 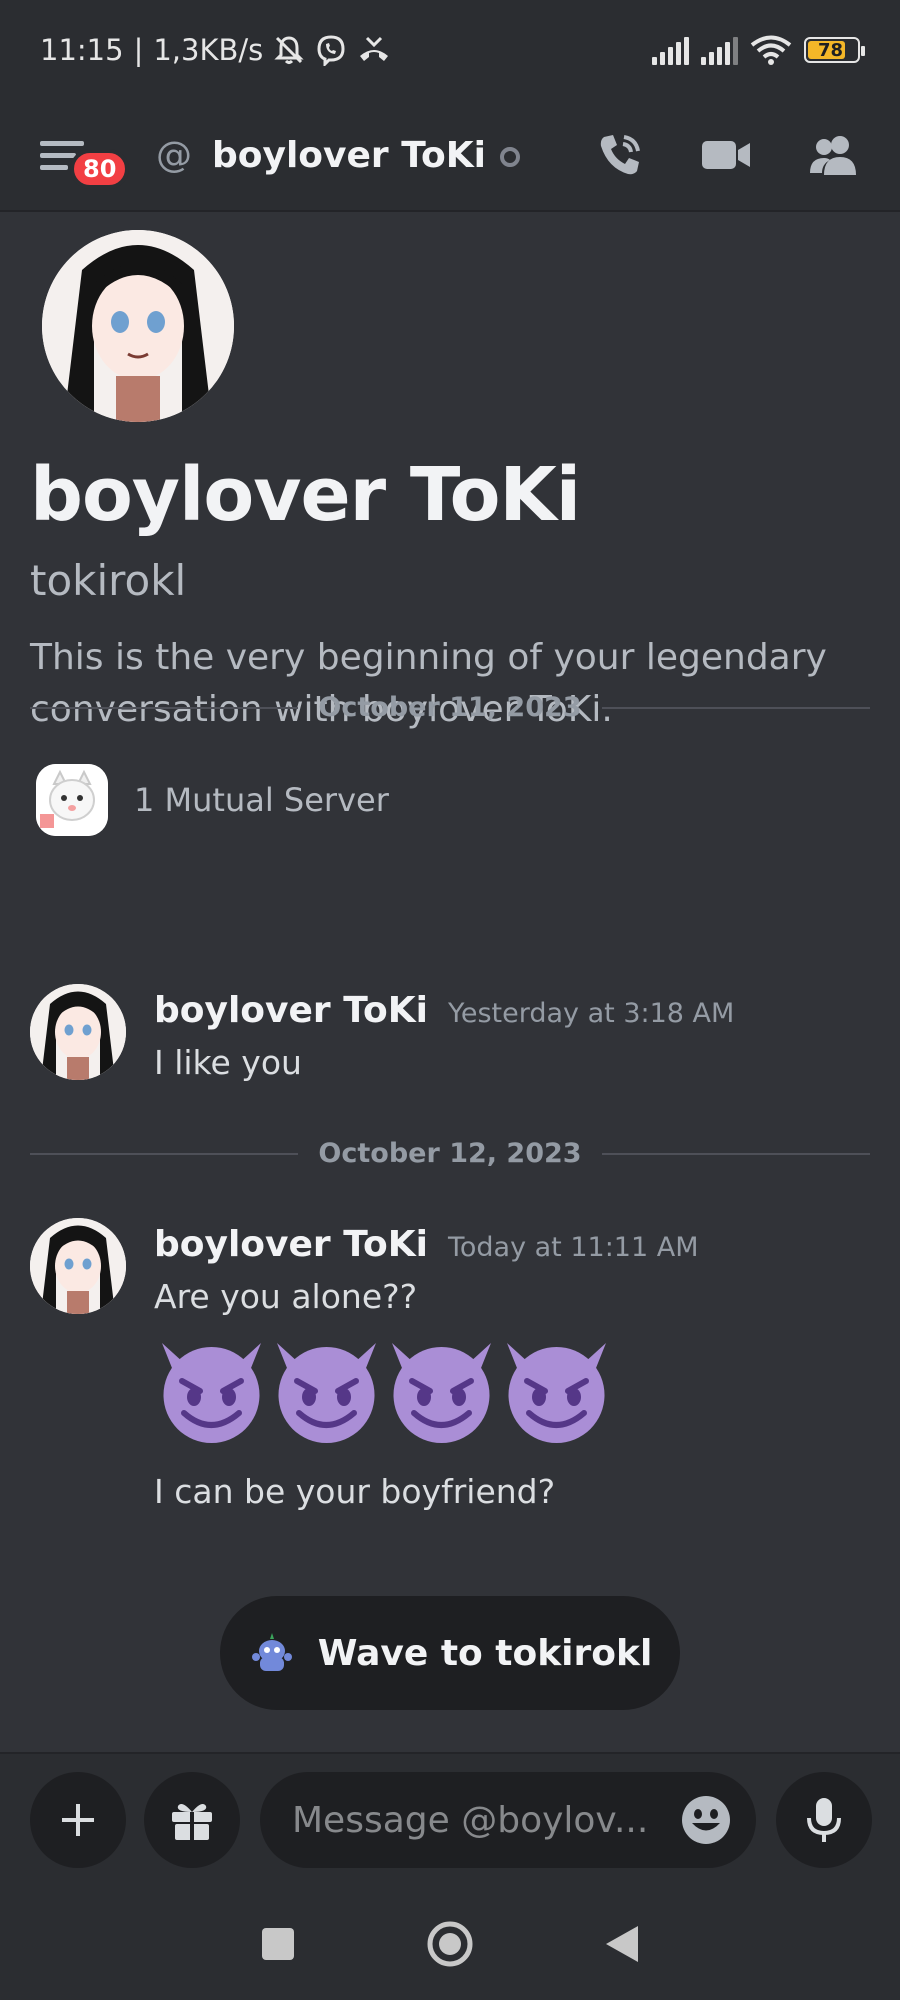 What do you see at coordinates (504, 1390) in the screenshot?
I see `emoji-row` at bounding box center [504, 1390].